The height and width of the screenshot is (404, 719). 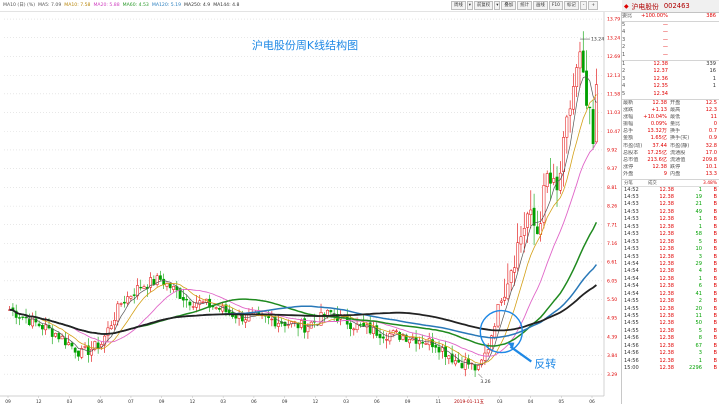 I want to click on toolbar-button: F10, so click(x=555, y=5).